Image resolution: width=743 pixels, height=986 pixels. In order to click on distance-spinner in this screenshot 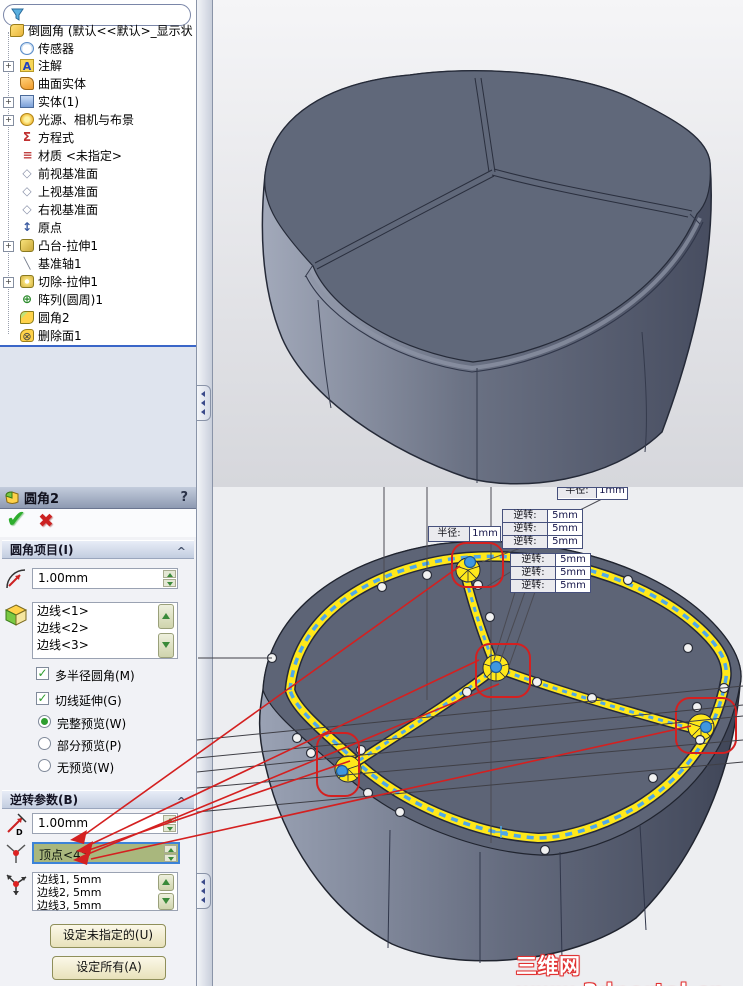, I will do `click(169, 823)`.